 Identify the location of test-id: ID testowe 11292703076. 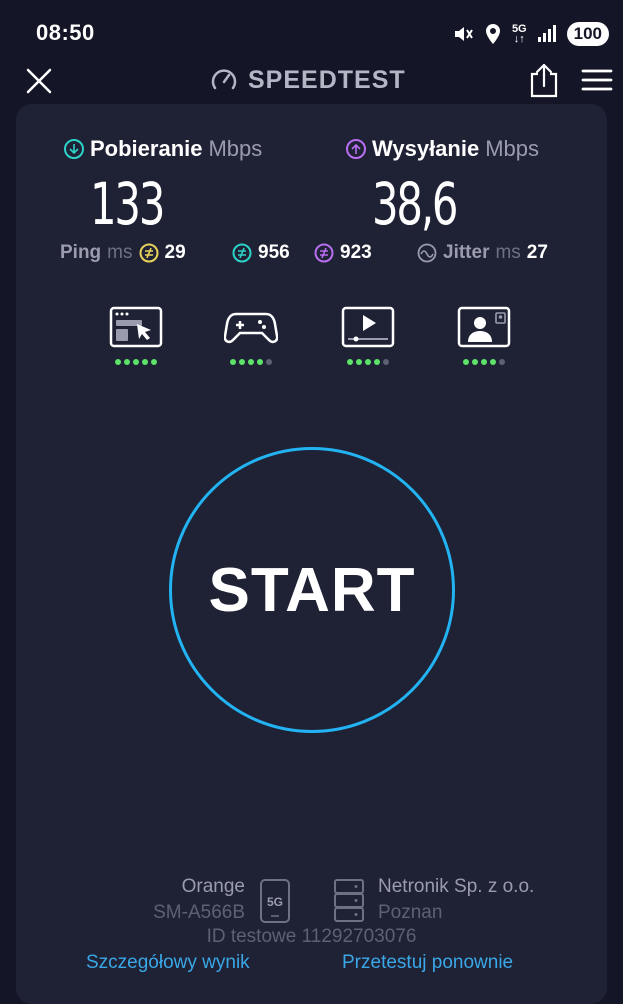
(311, 936).